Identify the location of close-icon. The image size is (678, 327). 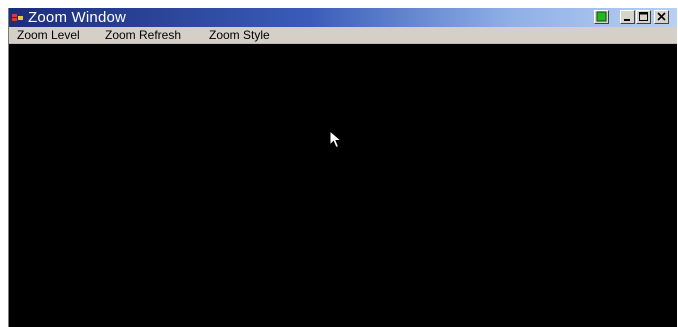
(661, 16).